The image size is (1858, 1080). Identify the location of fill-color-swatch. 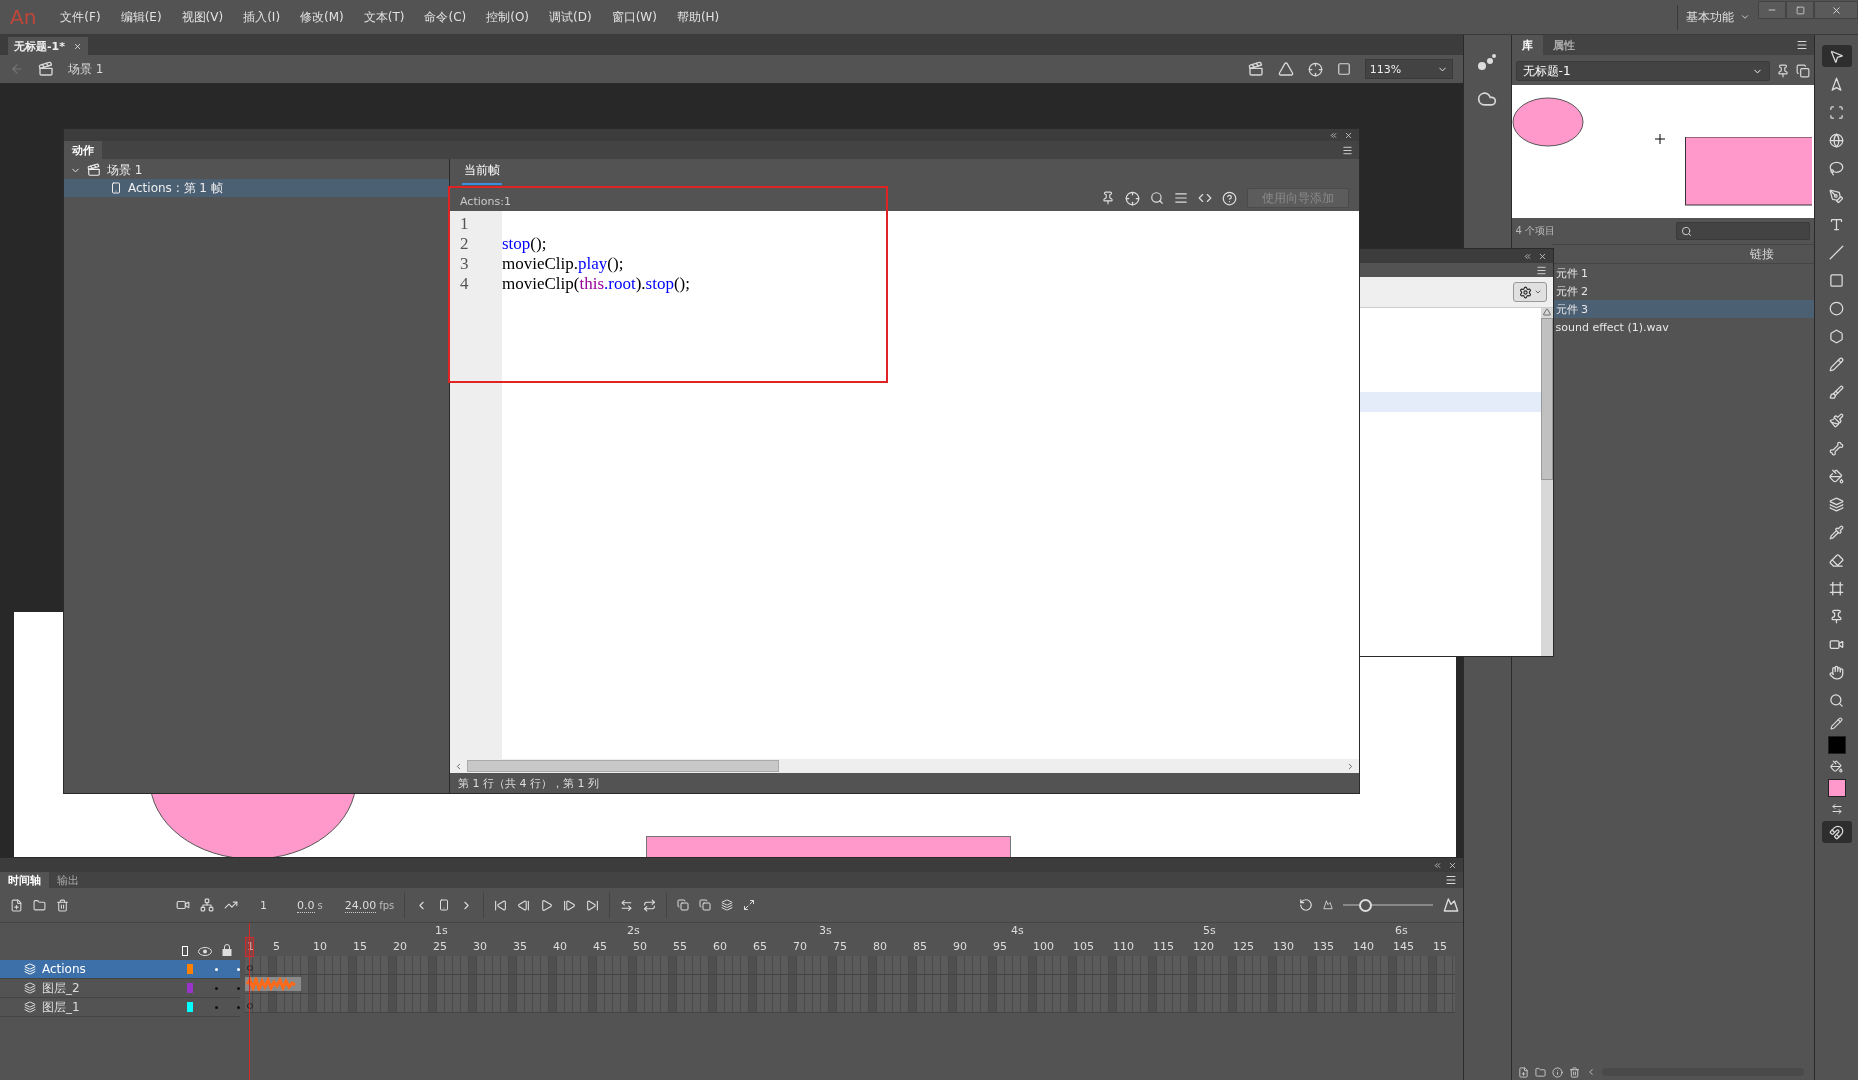
(1836, 788).